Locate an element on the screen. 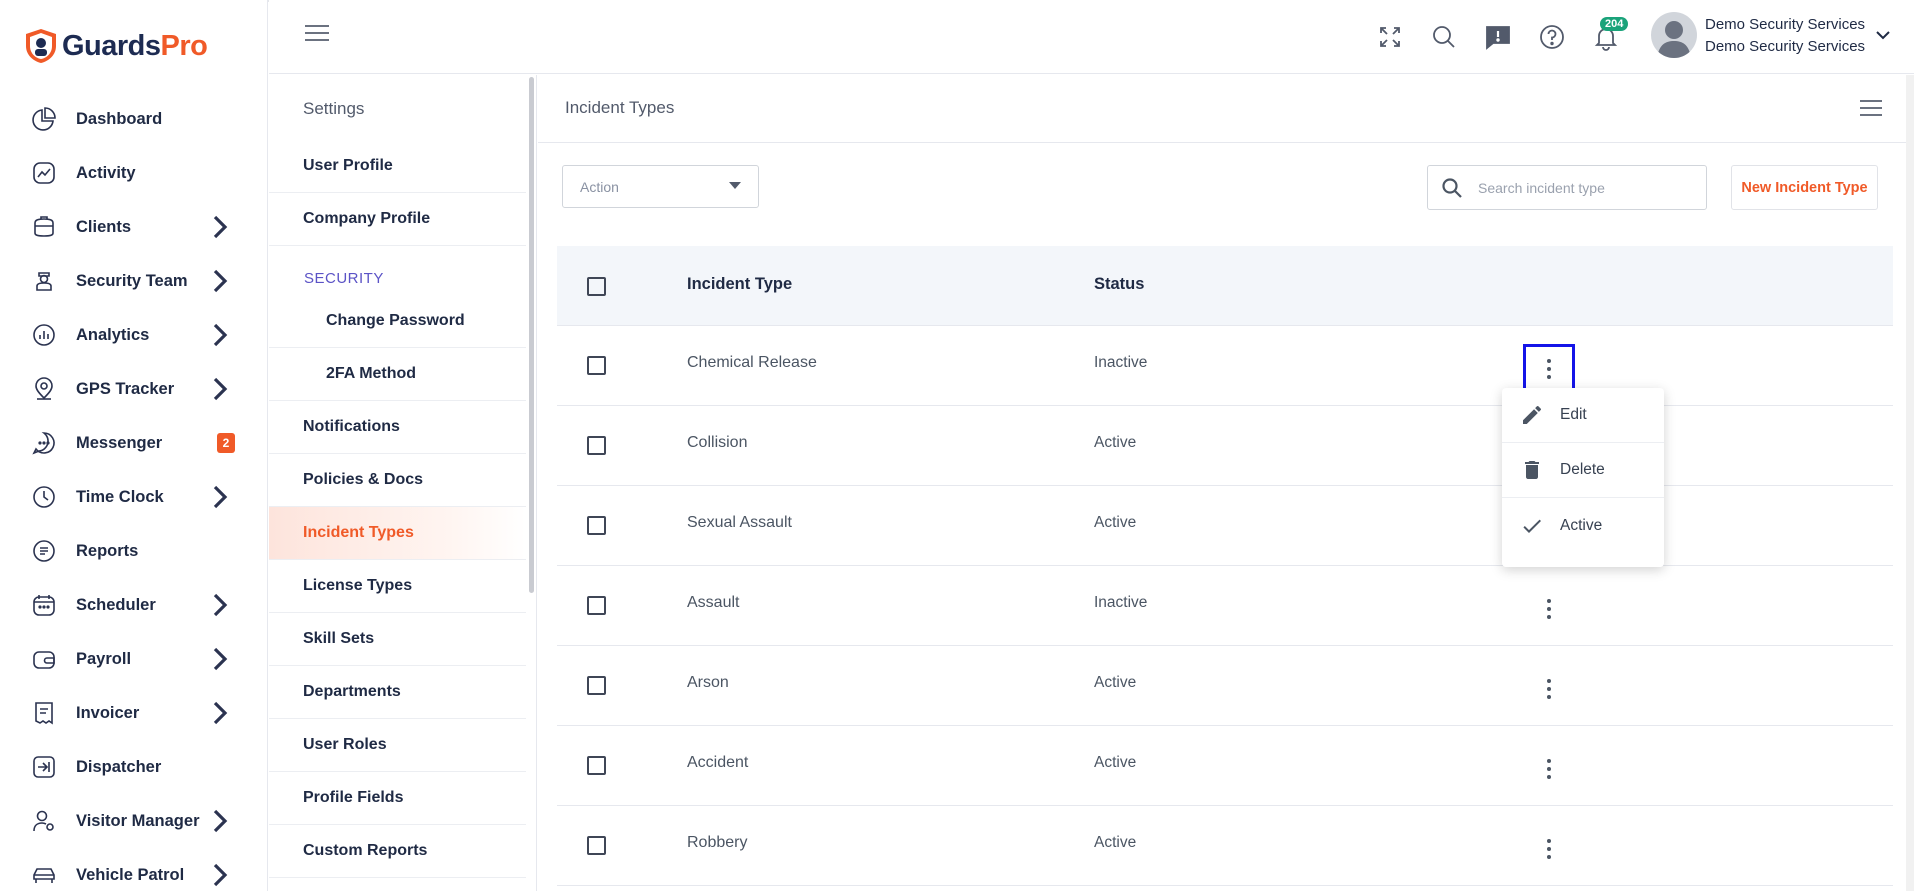 The width and height of the screenshot is (1914, 891). list-menu-icon is located at coordinates (1871, 109).